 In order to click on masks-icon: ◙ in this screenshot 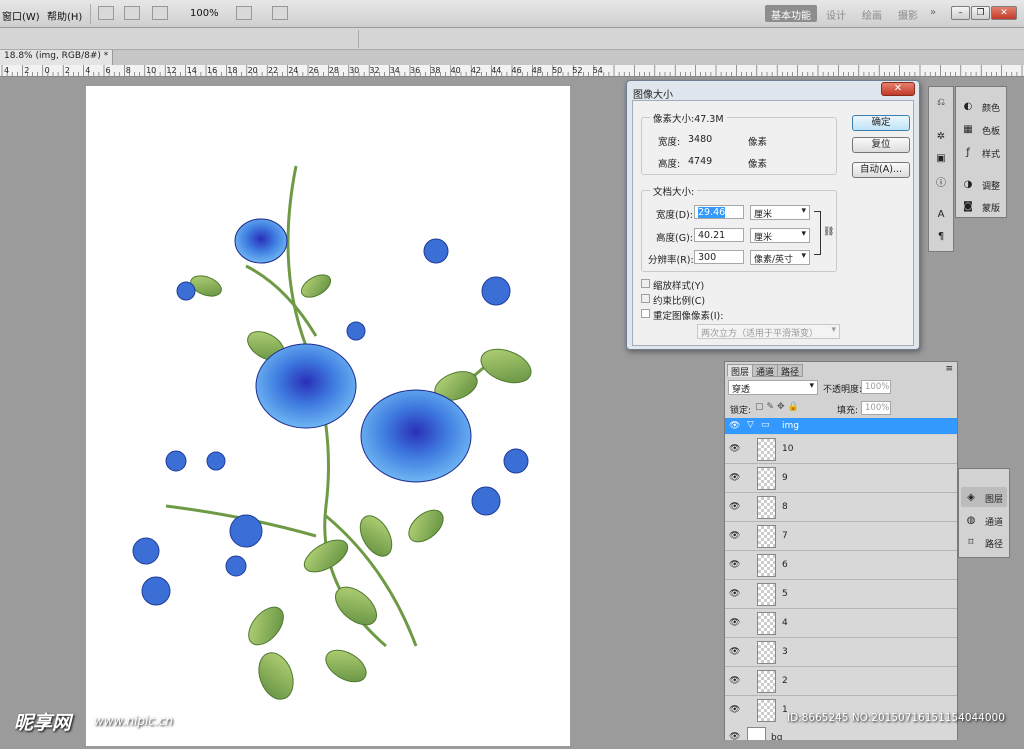, I will do `click(968, 206)`.